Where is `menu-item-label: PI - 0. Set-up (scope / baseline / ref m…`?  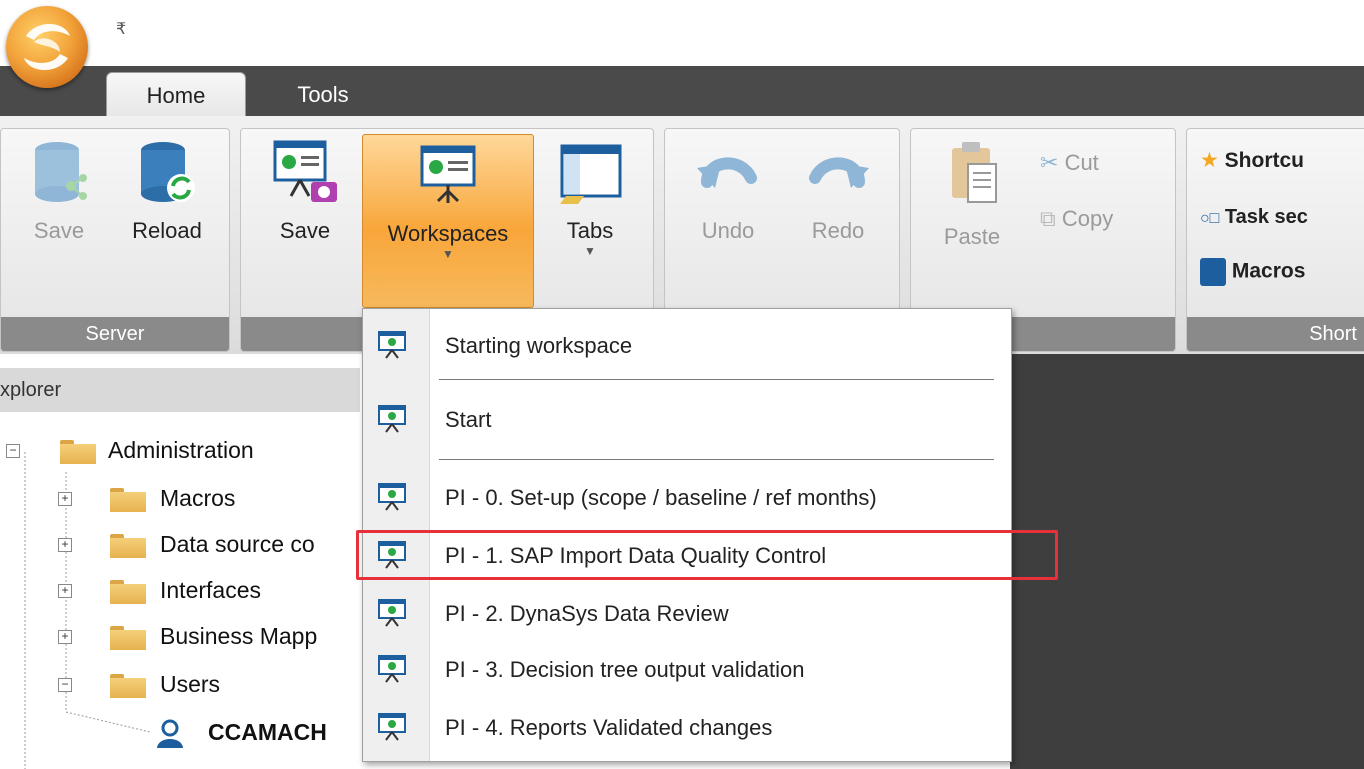
menu-item-label: PI - 0. Set-up (scope / baseline / ref m… is located at coordinates (661, 497).